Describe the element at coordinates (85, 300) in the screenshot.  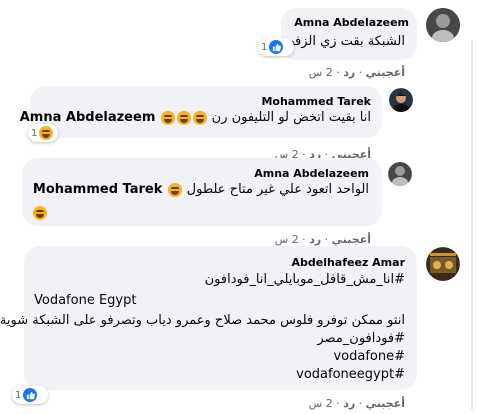
I see `comment-line: Vodafone Egypt` at that location.